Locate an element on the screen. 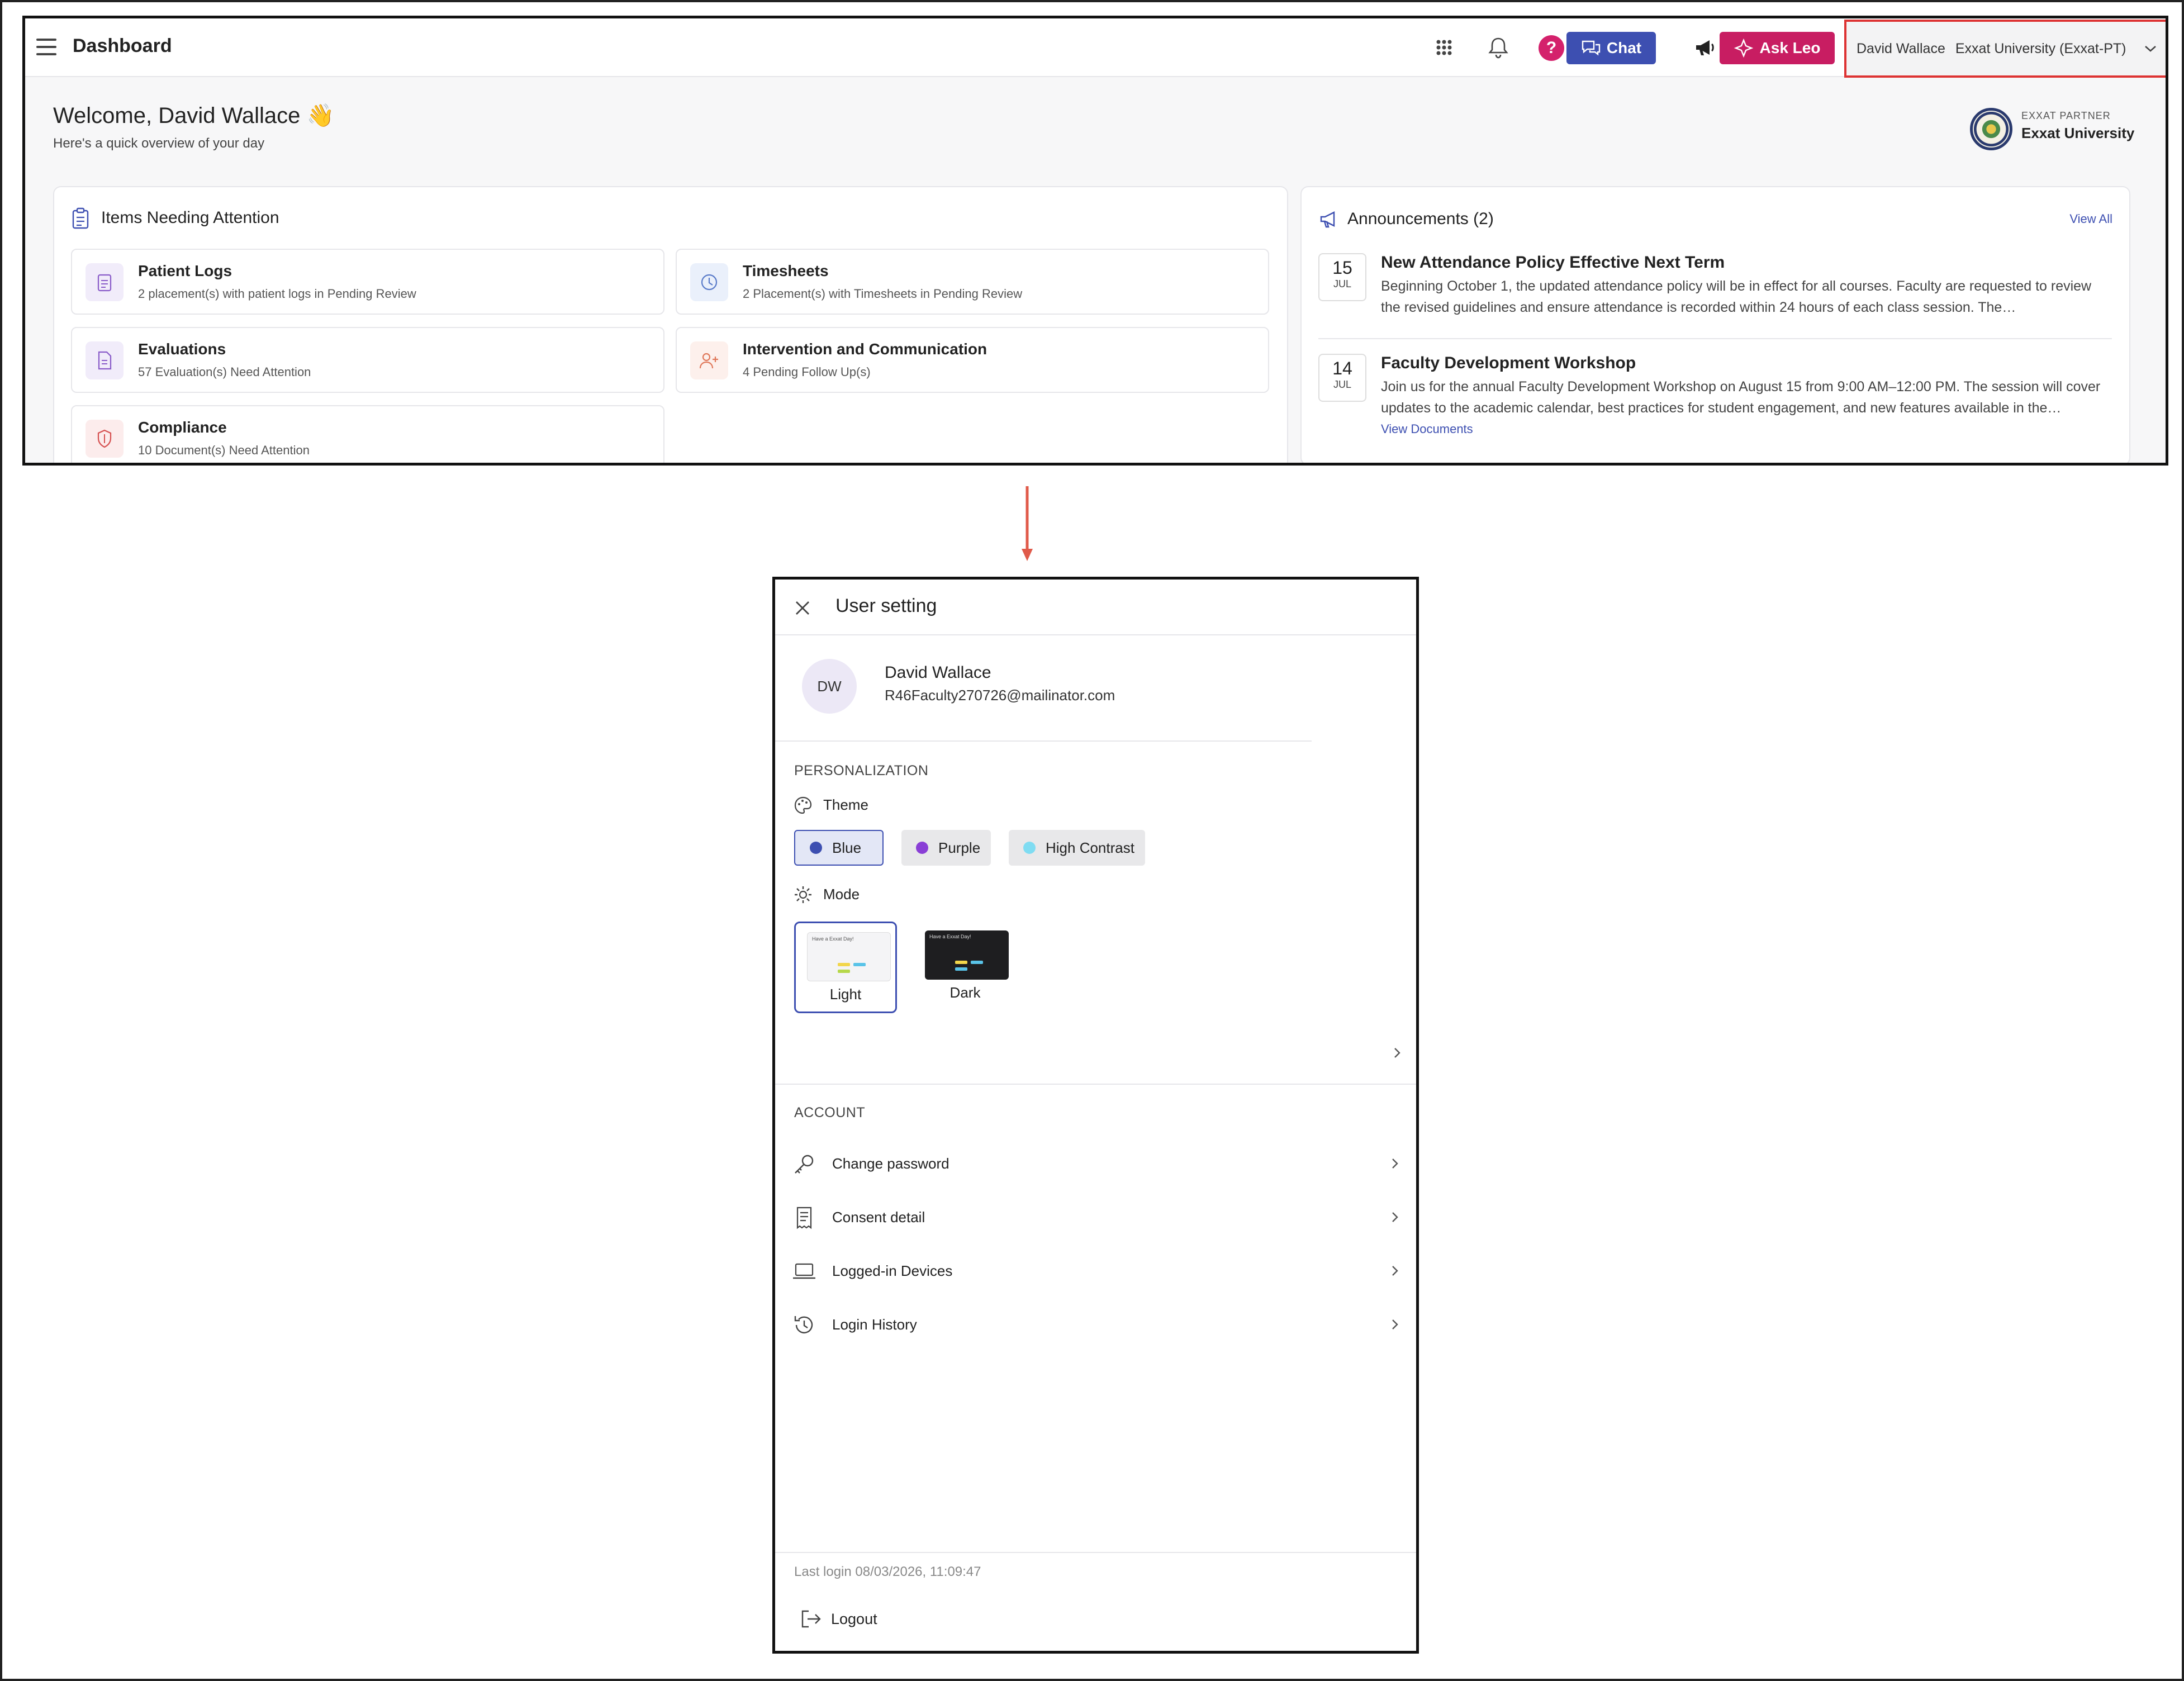 Image resolution: width=2184 pixels, height=1681 pixels. ask-leo-label: Ask Leo is located at coordinates (1790, 47).